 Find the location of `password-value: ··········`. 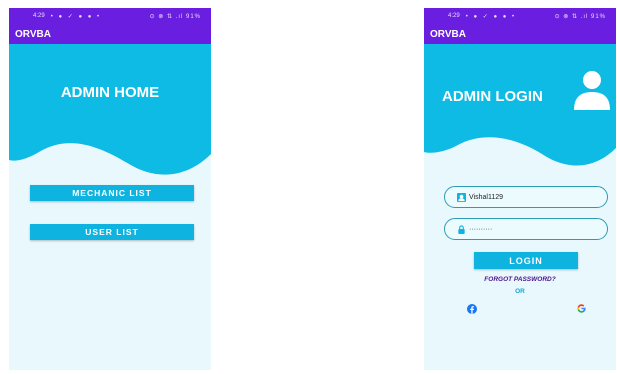

password-value: ·········· is located at coordinates (481, 229).